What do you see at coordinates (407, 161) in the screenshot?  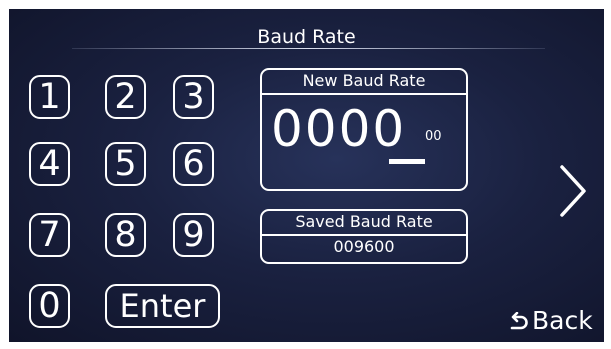 I see `digit-cursor` at bounding box center [407, 161].